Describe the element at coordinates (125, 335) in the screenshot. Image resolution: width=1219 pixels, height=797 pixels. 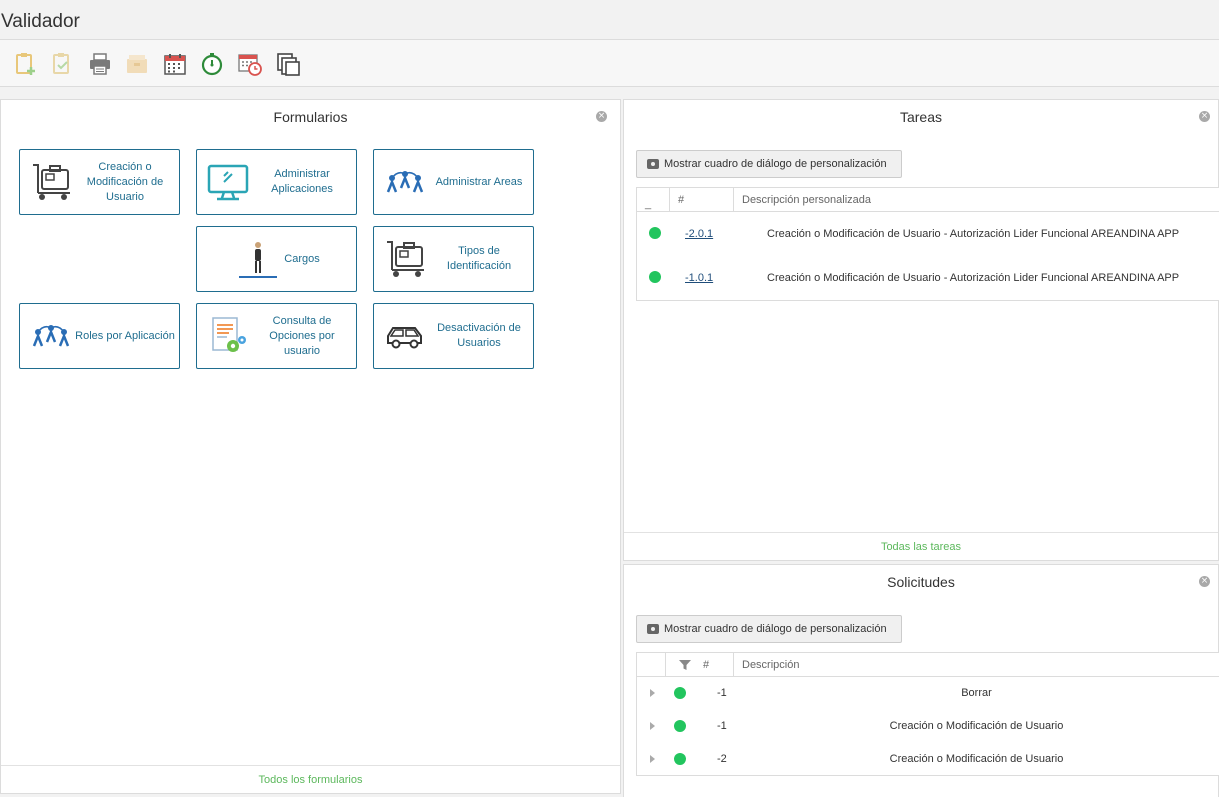
I see `tile-label: Roles por Aplicación` at that location.